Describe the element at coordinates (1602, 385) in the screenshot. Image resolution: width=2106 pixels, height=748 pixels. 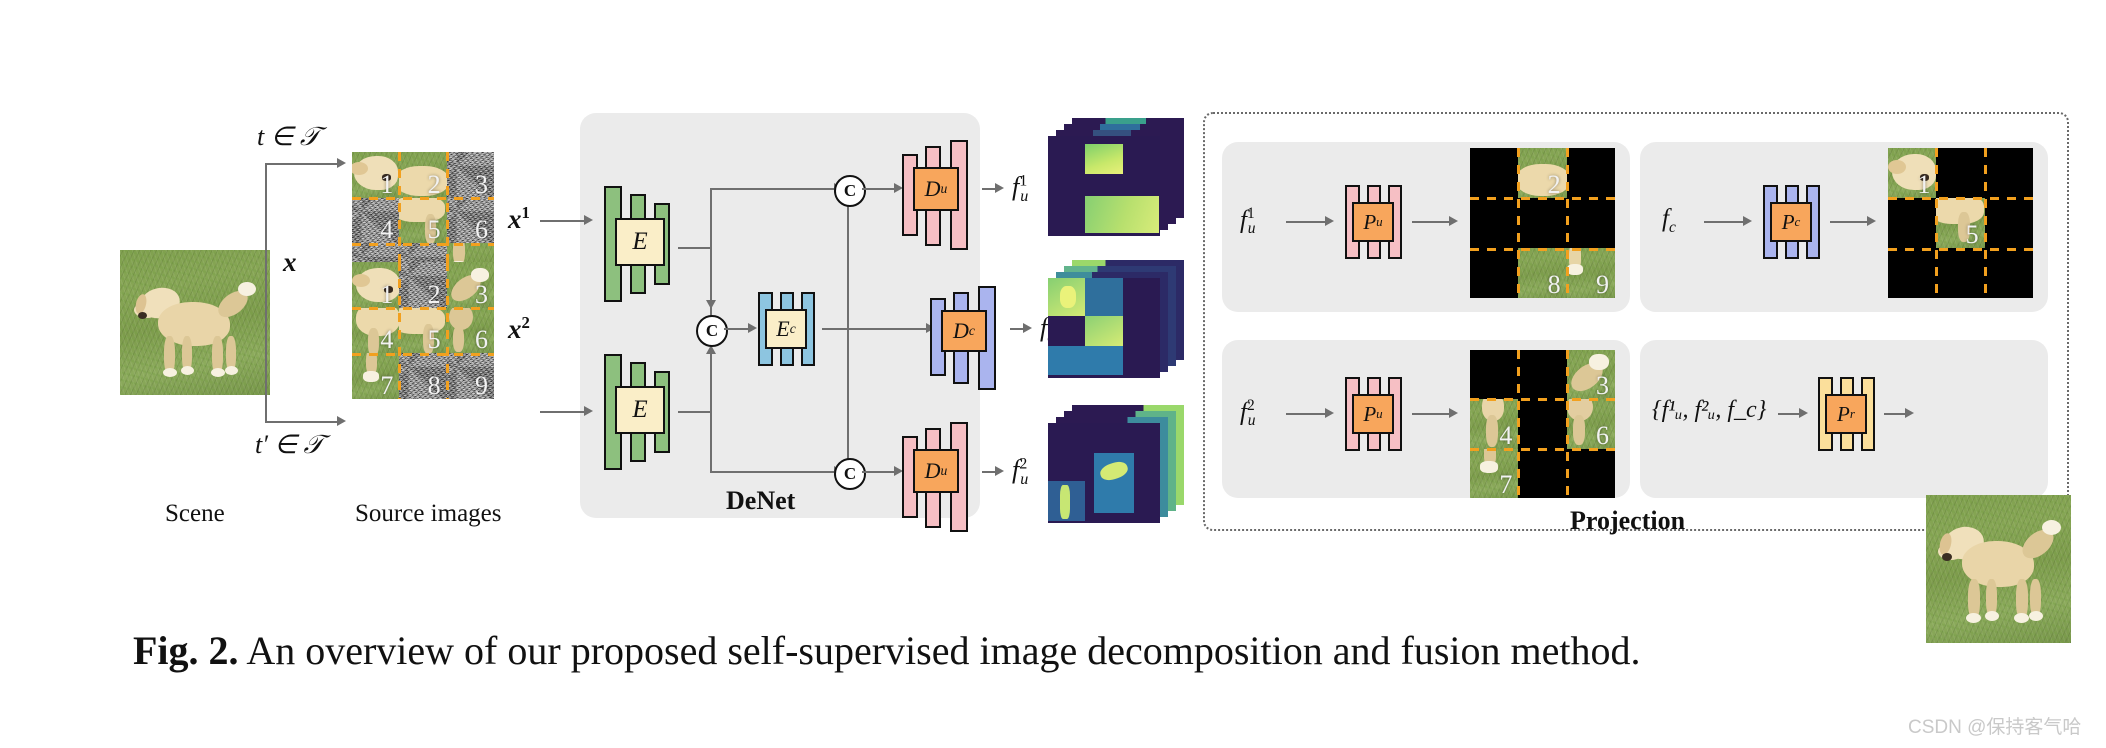
I see `tile-number: 3` at that location.